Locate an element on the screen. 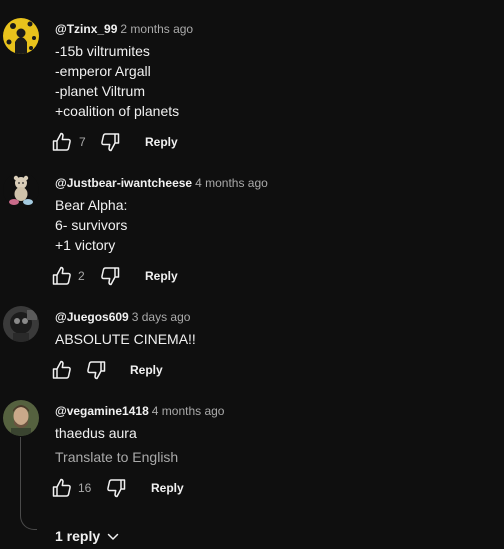 This screenshot has width=504, height=549. translate-link: Translate to English is located at coordinates (116, 457).